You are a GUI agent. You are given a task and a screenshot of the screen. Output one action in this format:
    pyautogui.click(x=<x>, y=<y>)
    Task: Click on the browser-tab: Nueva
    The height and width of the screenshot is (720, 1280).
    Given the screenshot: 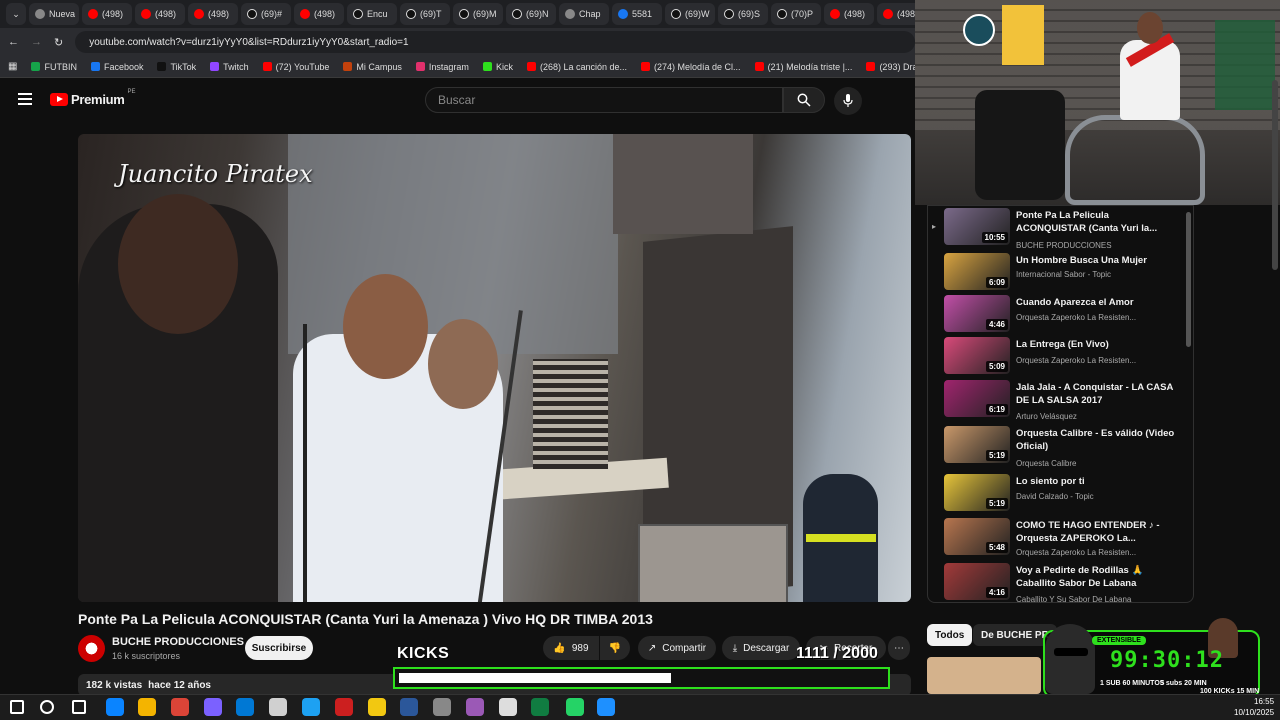 What is the action you would take?
    pyautogui.click(x=54, y=14)
    